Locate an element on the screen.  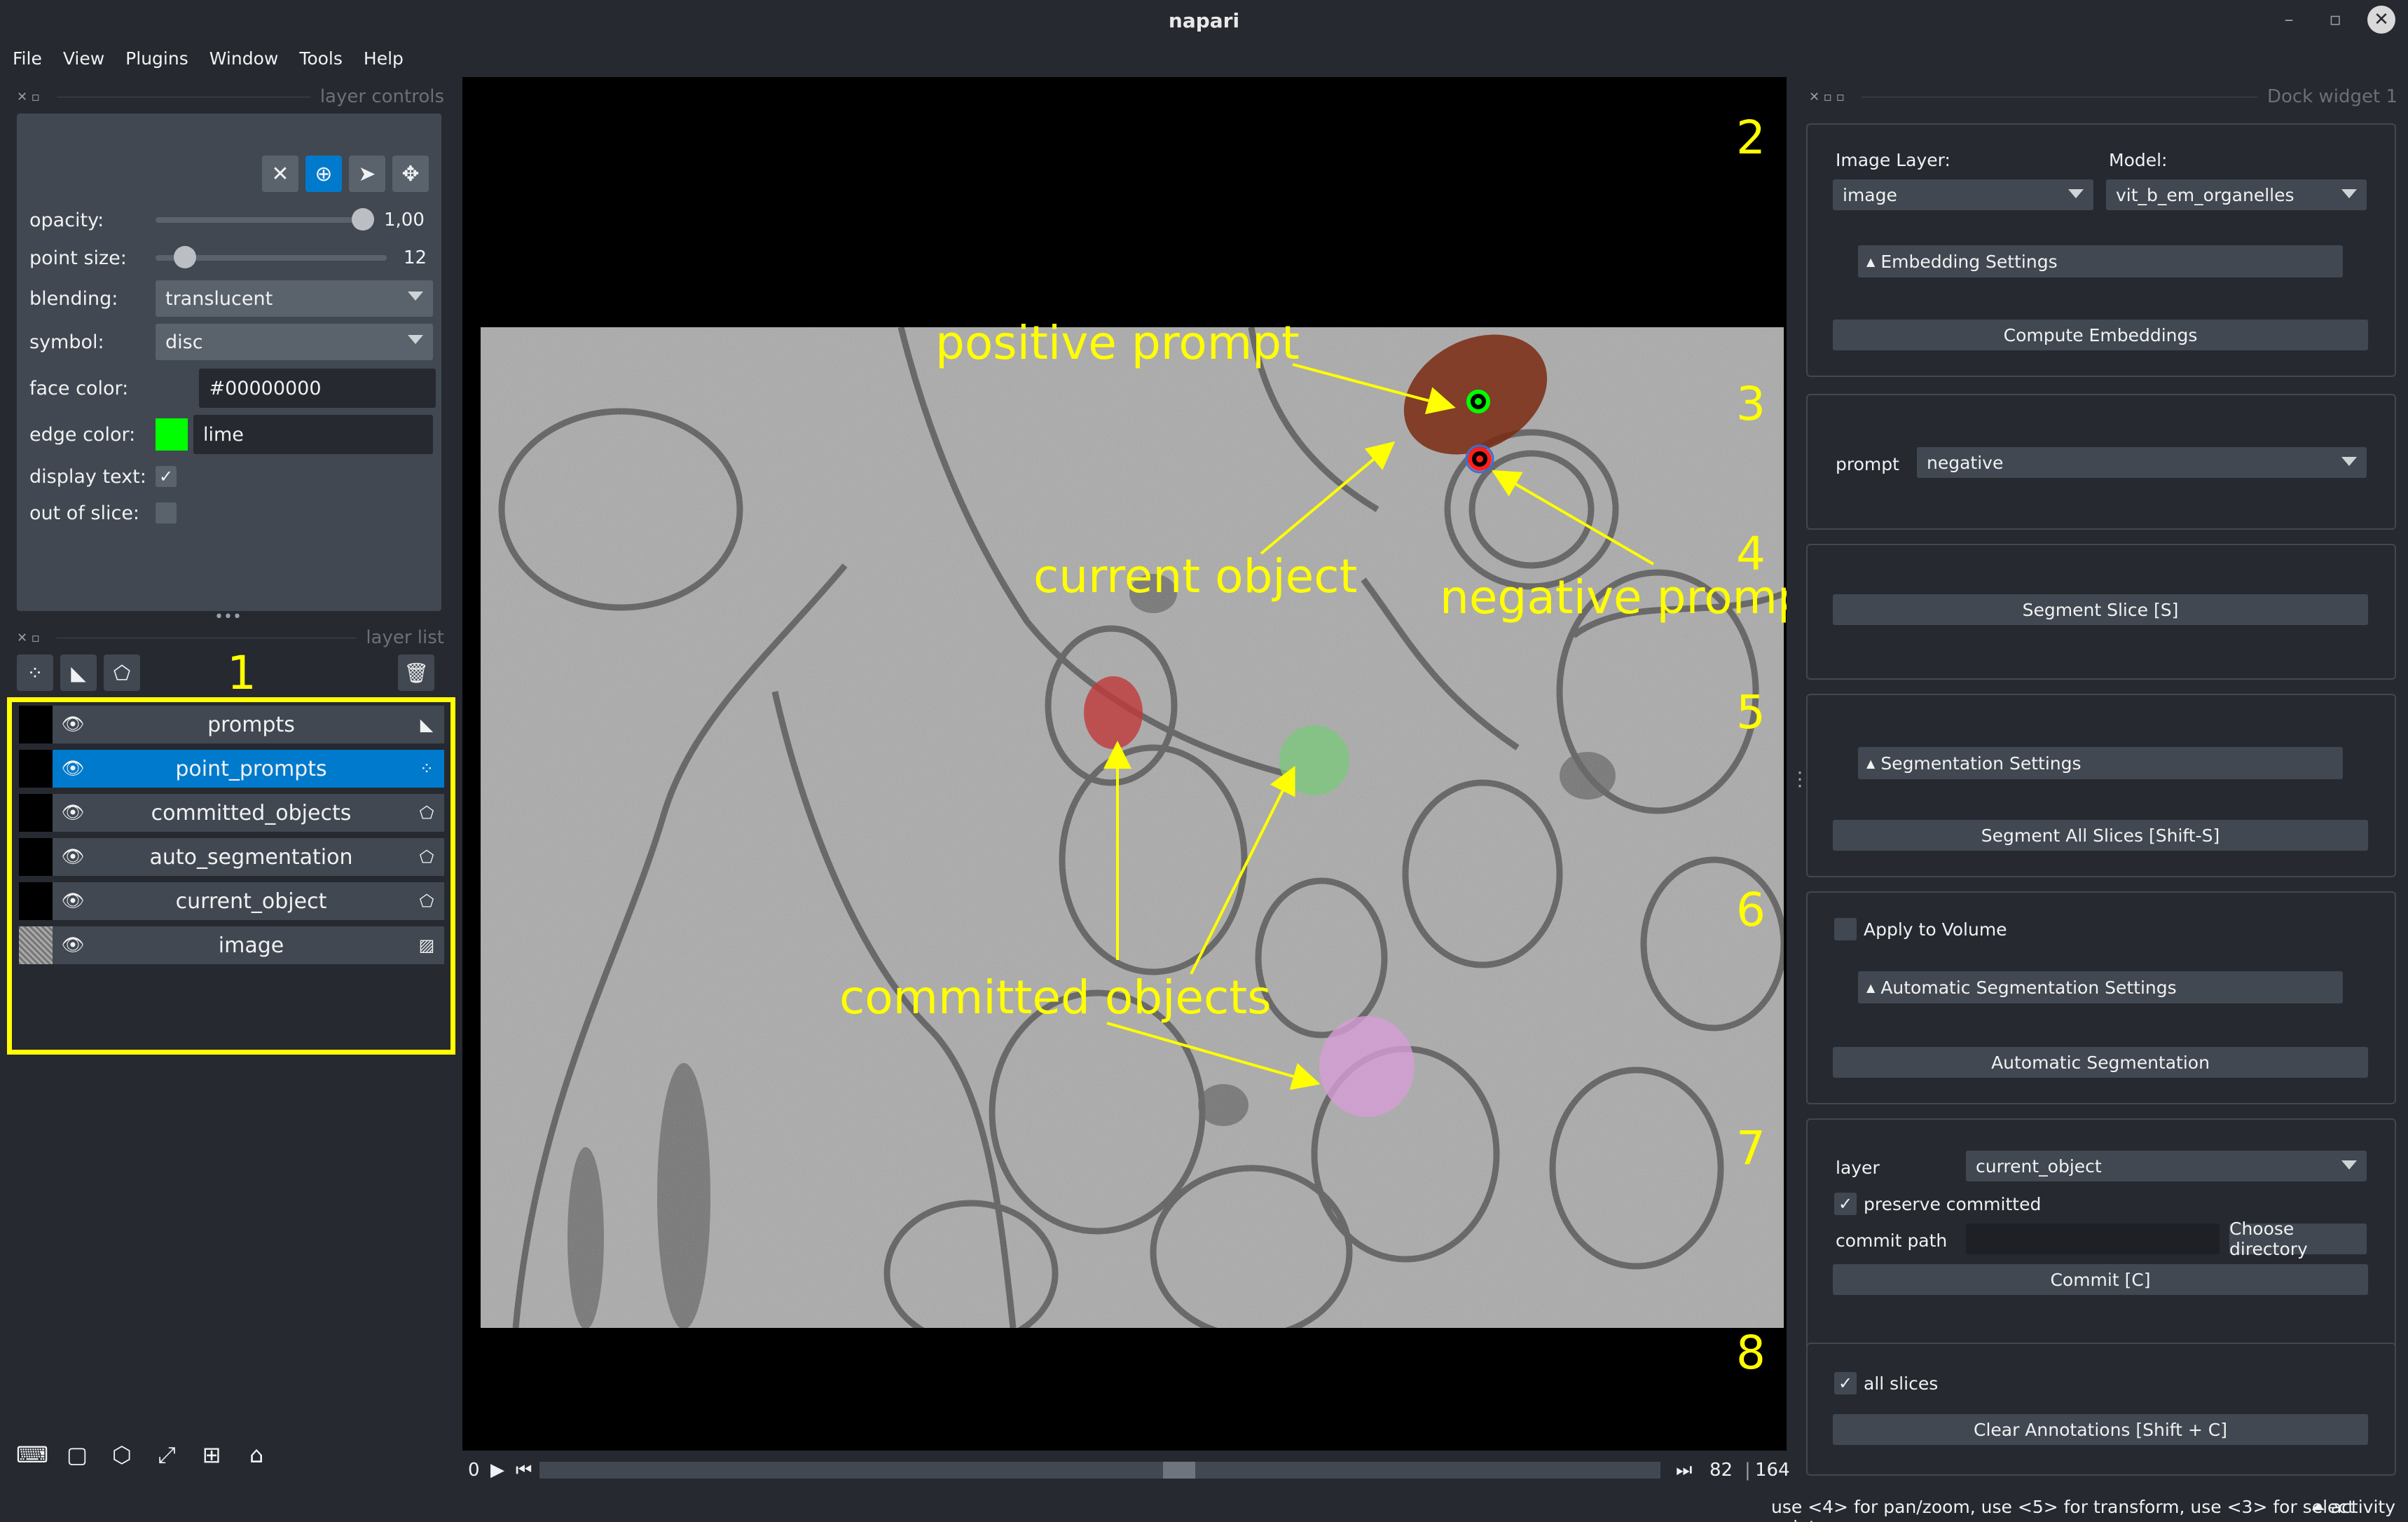
blending-dropdown: translucent is located at coordinates (295, 298).